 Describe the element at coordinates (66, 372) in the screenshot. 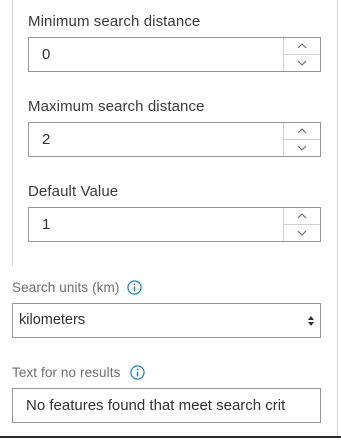

I see `no-results-label: Text for no results` at that location.